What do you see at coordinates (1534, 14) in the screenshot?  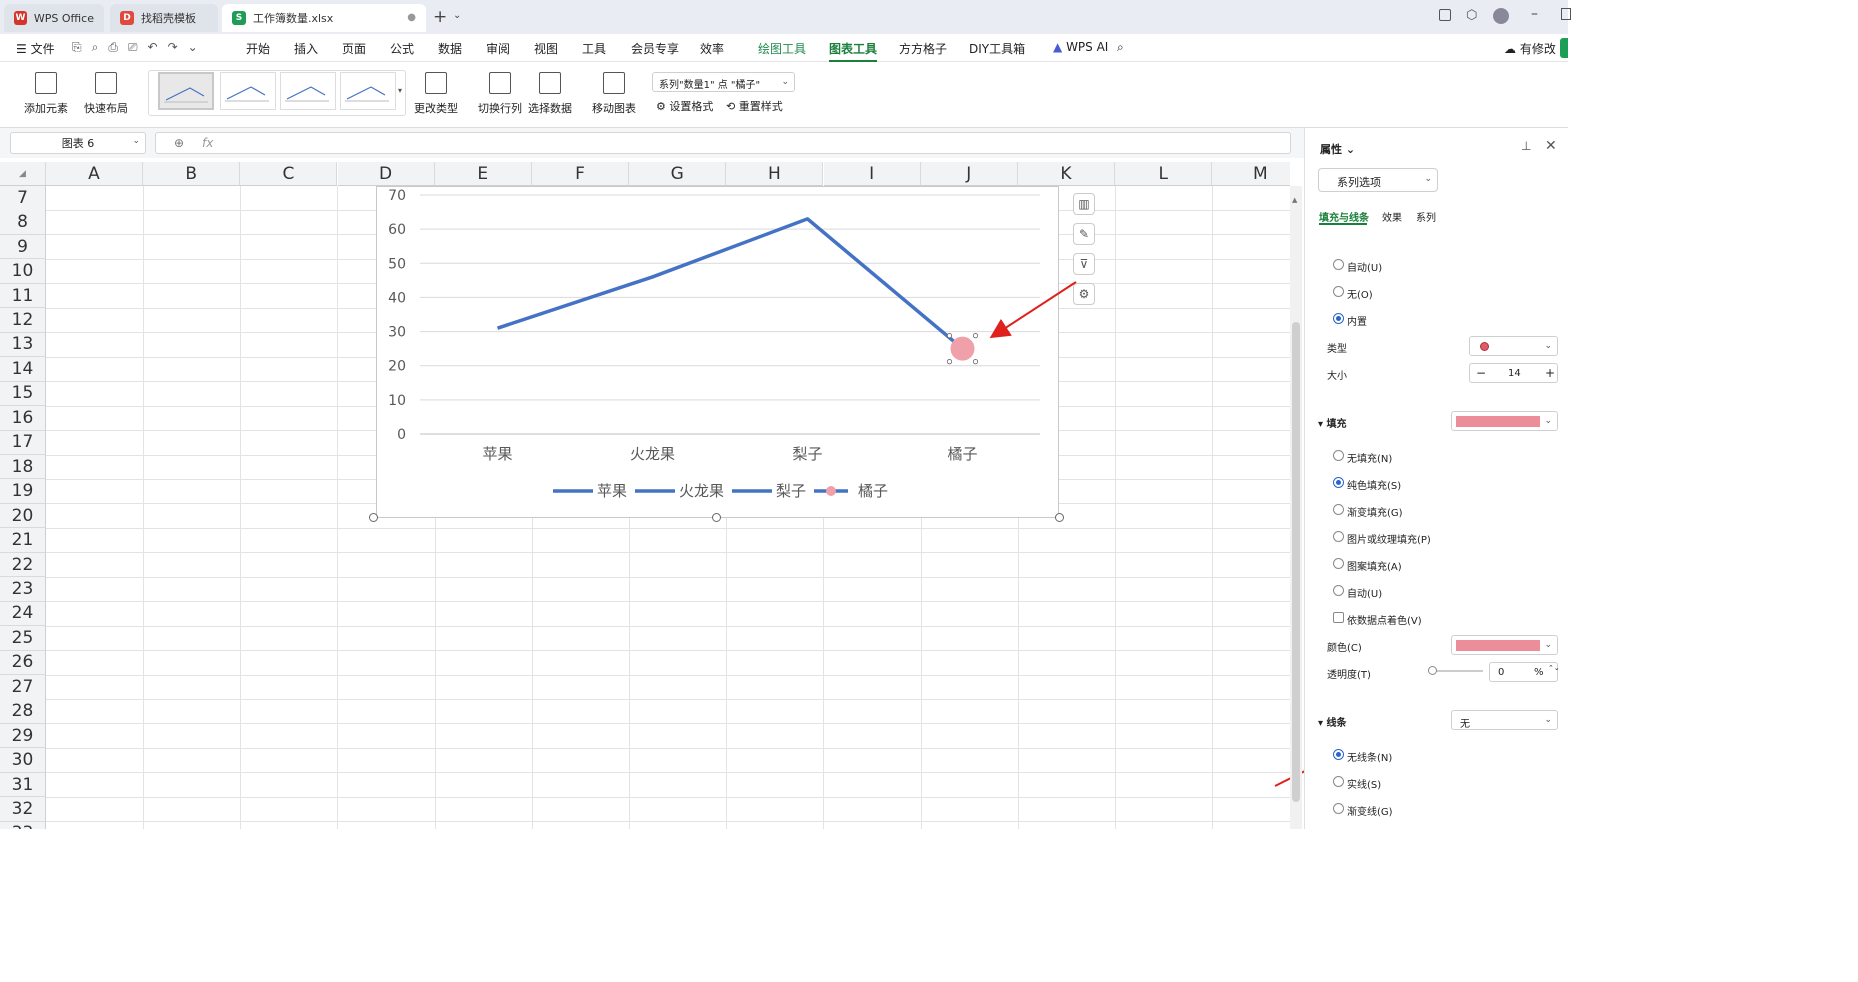 I see `minimize-icon: –` at bounding box center [1534, 14].